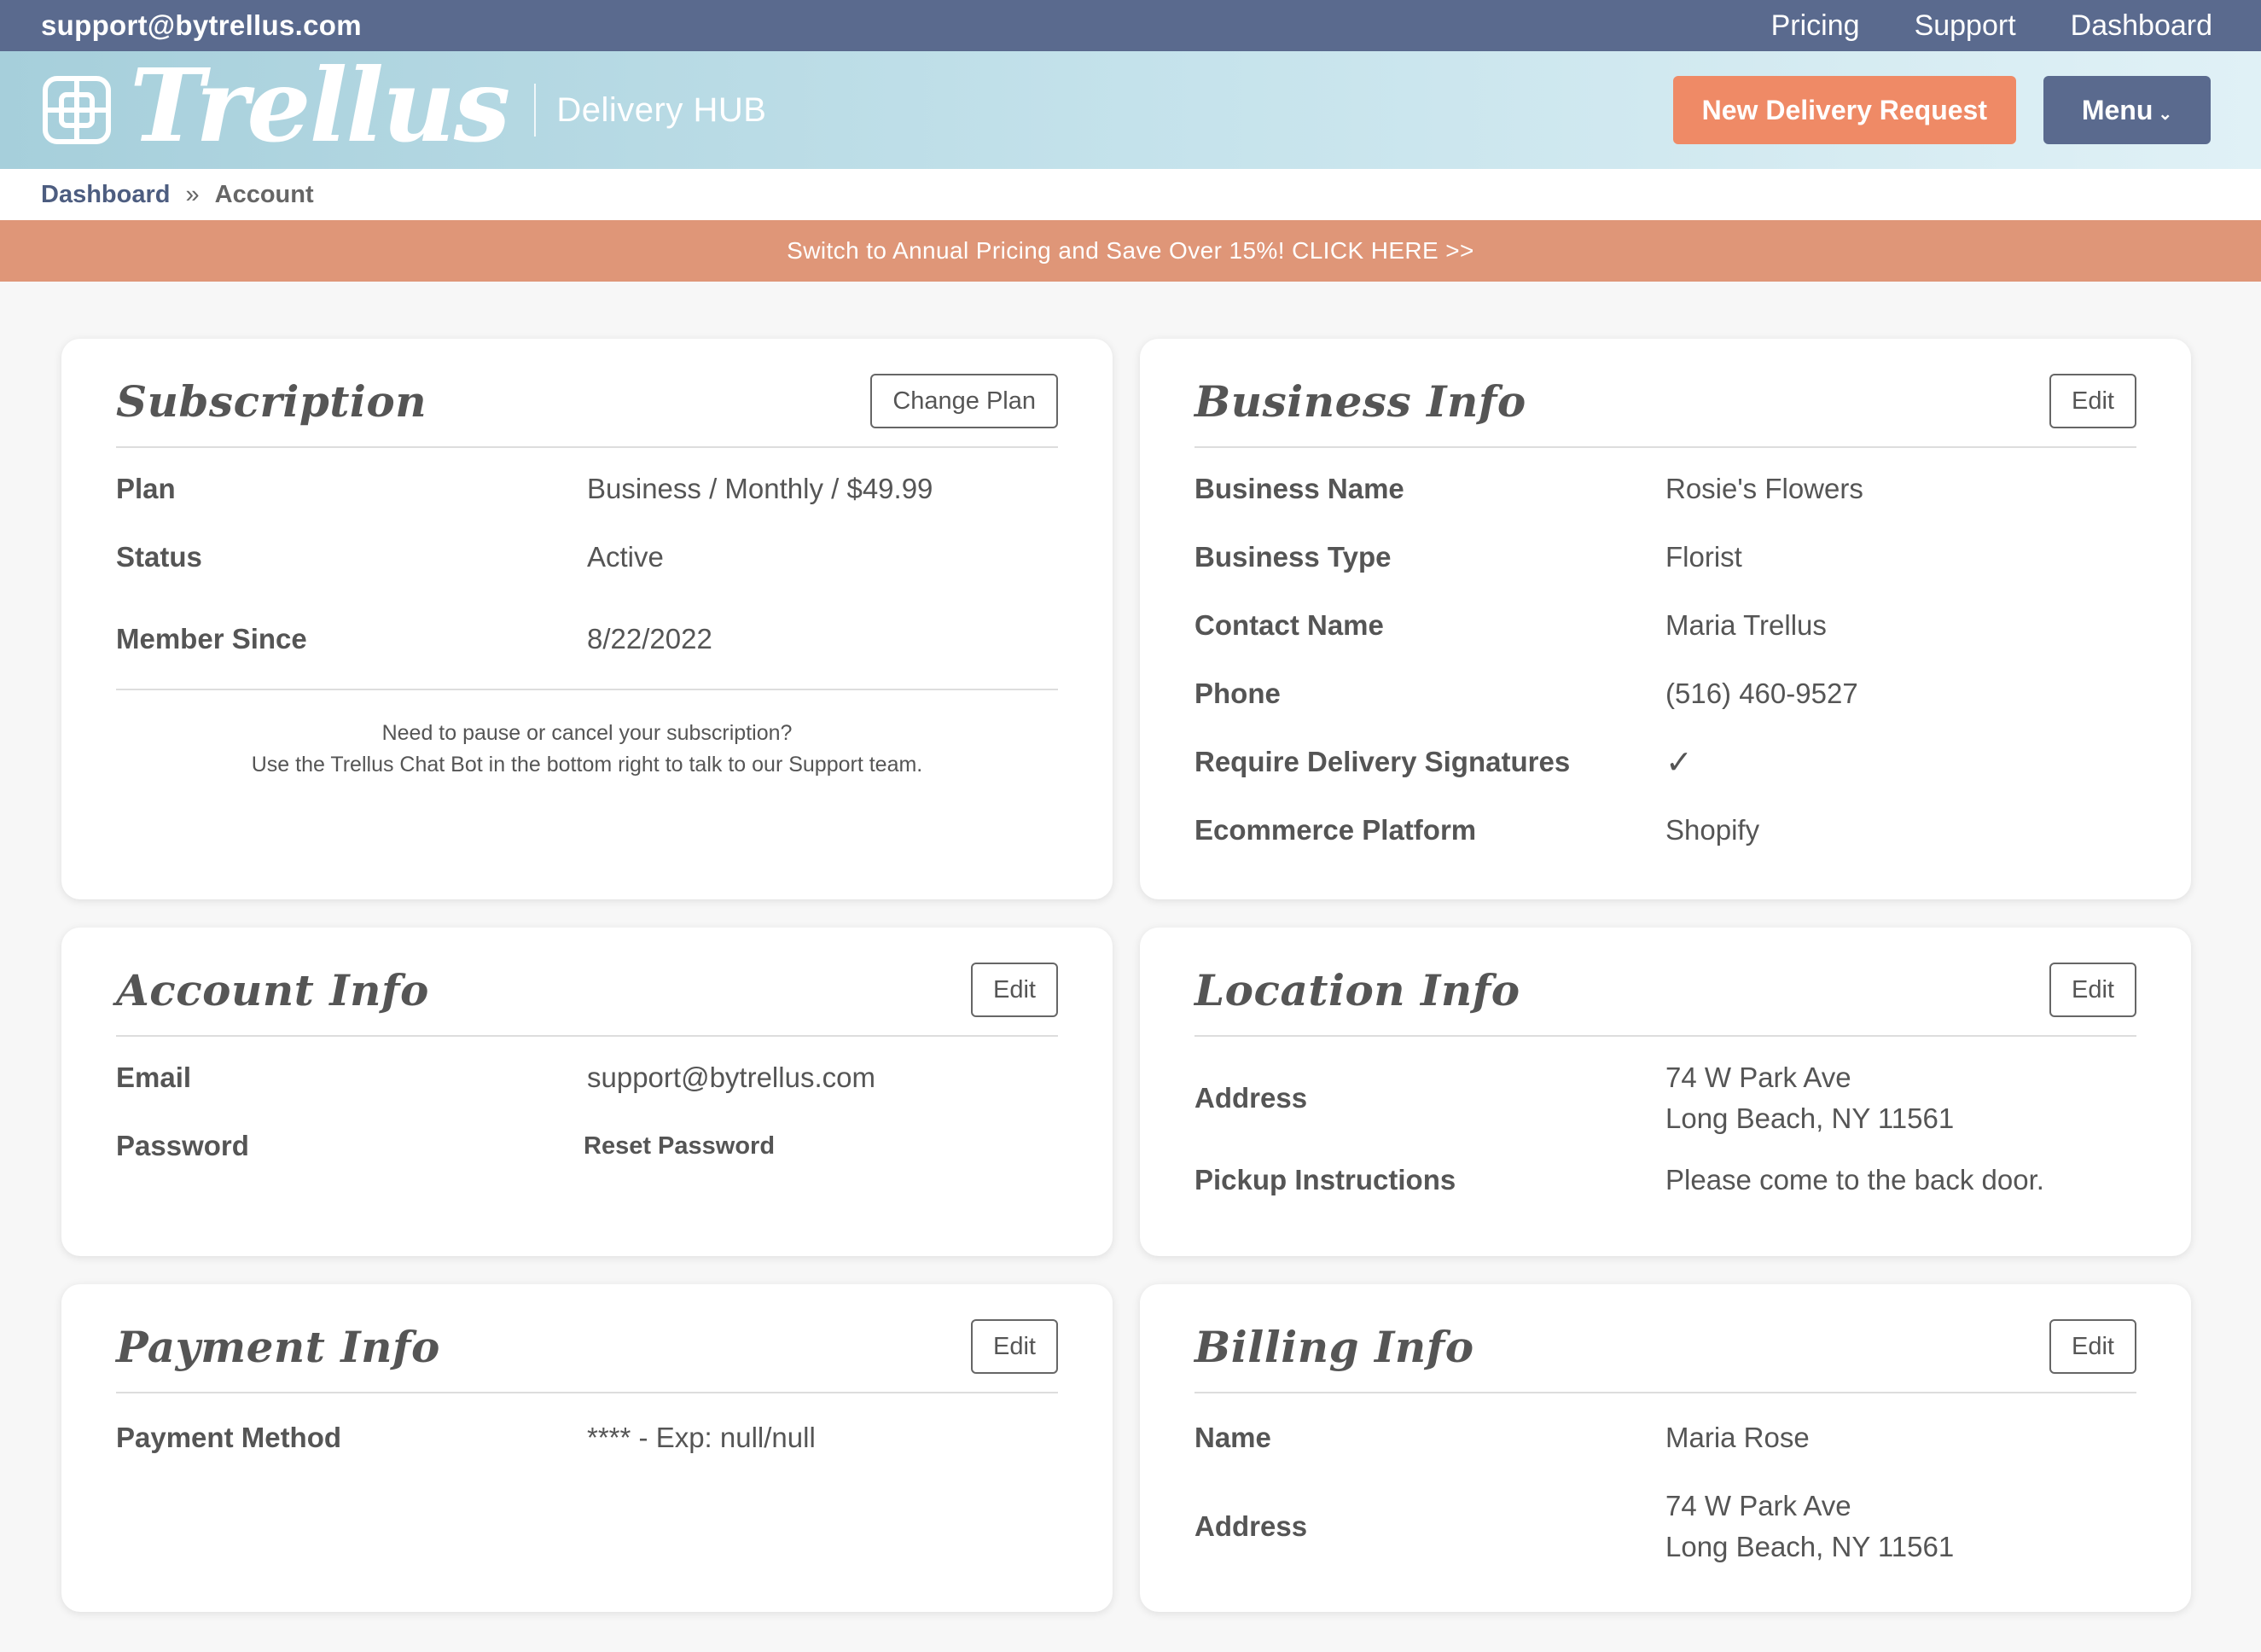 This screenshot has width=2261, height=1652. What do you see at coordinates (679, 1146) in the screenshot?
I see `reset-password-link: Reset Password` at bounding box center [679, 1146].